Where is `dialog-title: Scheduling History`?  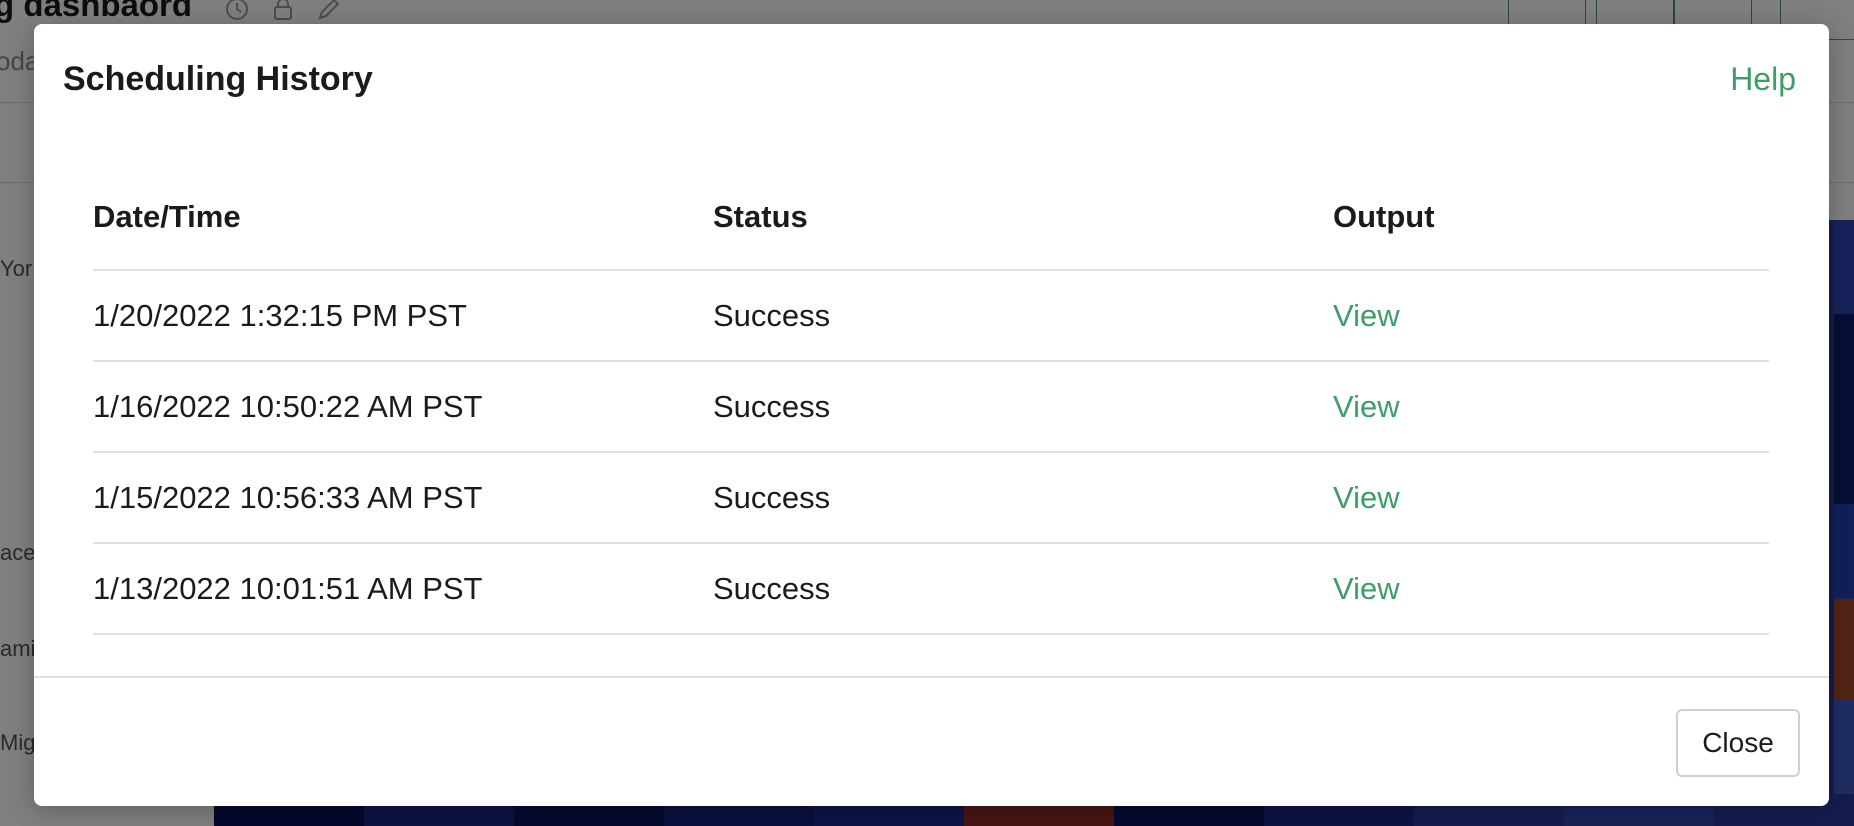 dialog-title: Scheduling History is located at coordinates (218, 79).